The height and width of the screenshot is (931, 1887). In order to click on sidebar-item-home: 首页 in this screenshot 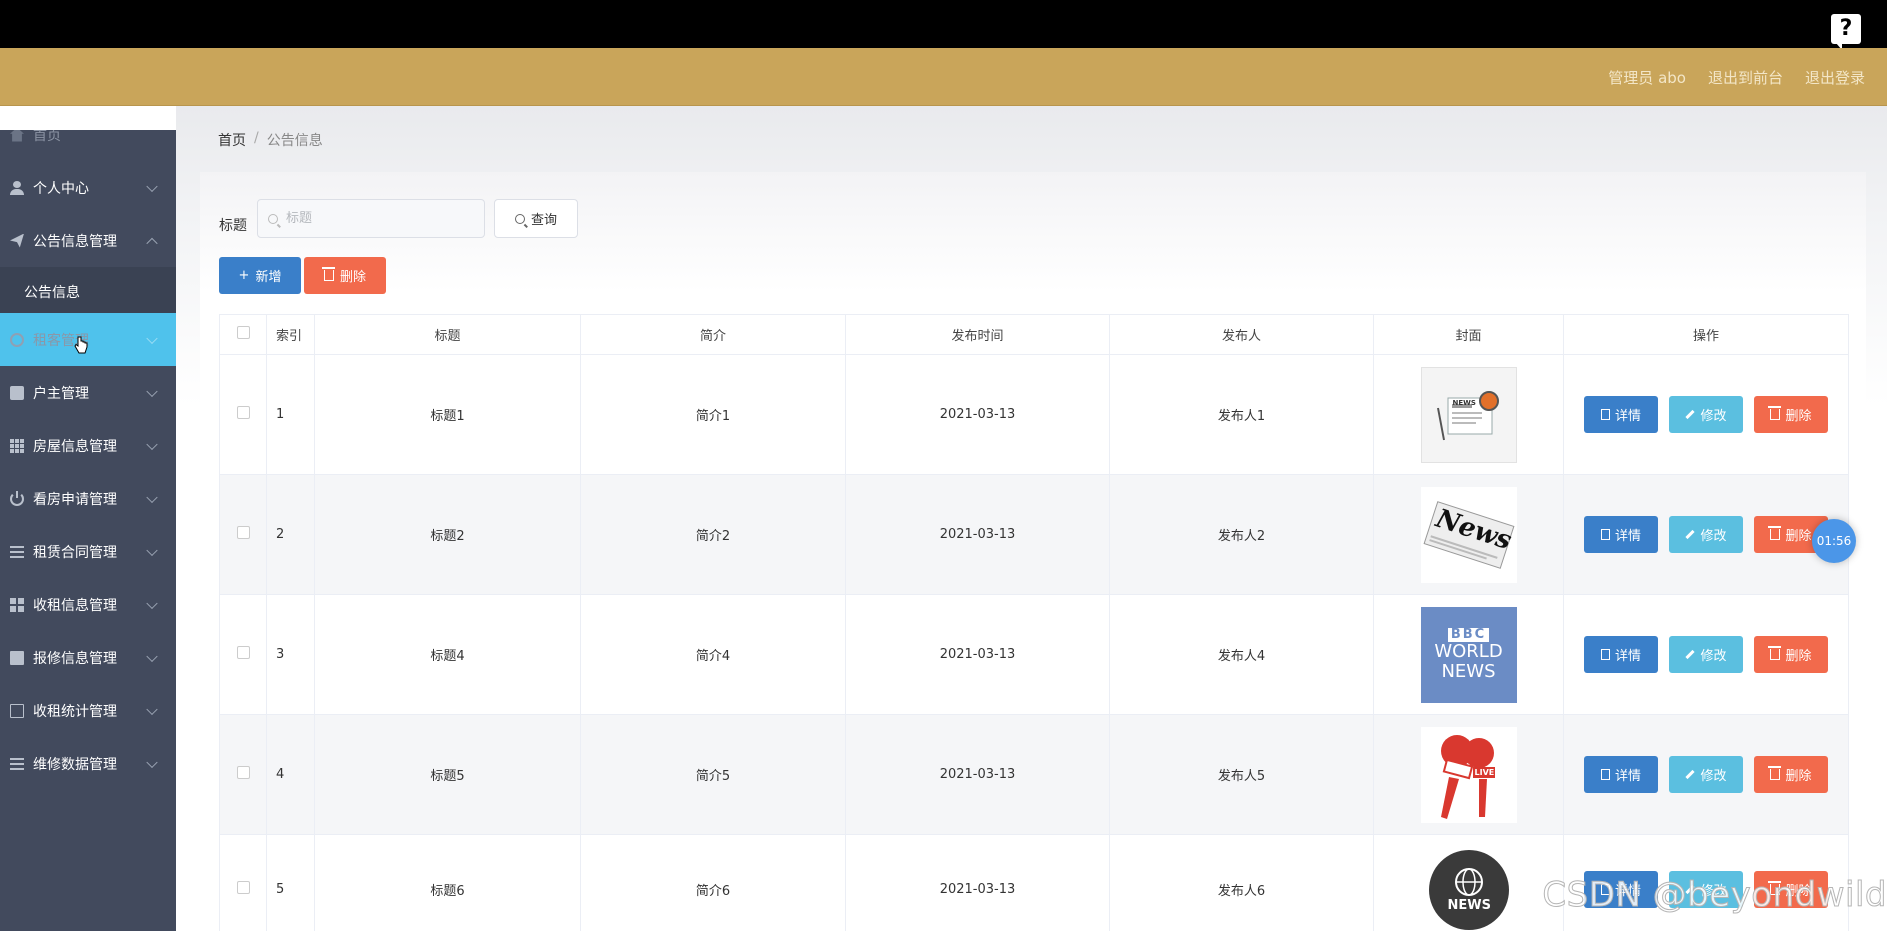, I will do `click(88, 145)`.